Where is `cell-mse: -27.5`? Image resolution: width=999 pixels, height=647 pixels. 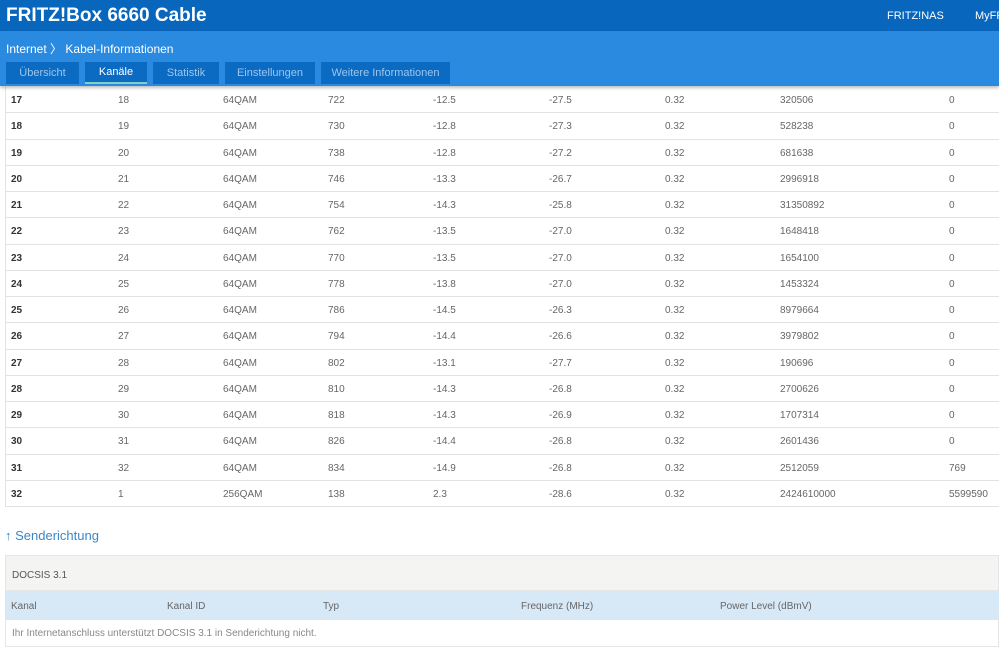
cell-mse: -27.5 is located at coordinates (560, 100).